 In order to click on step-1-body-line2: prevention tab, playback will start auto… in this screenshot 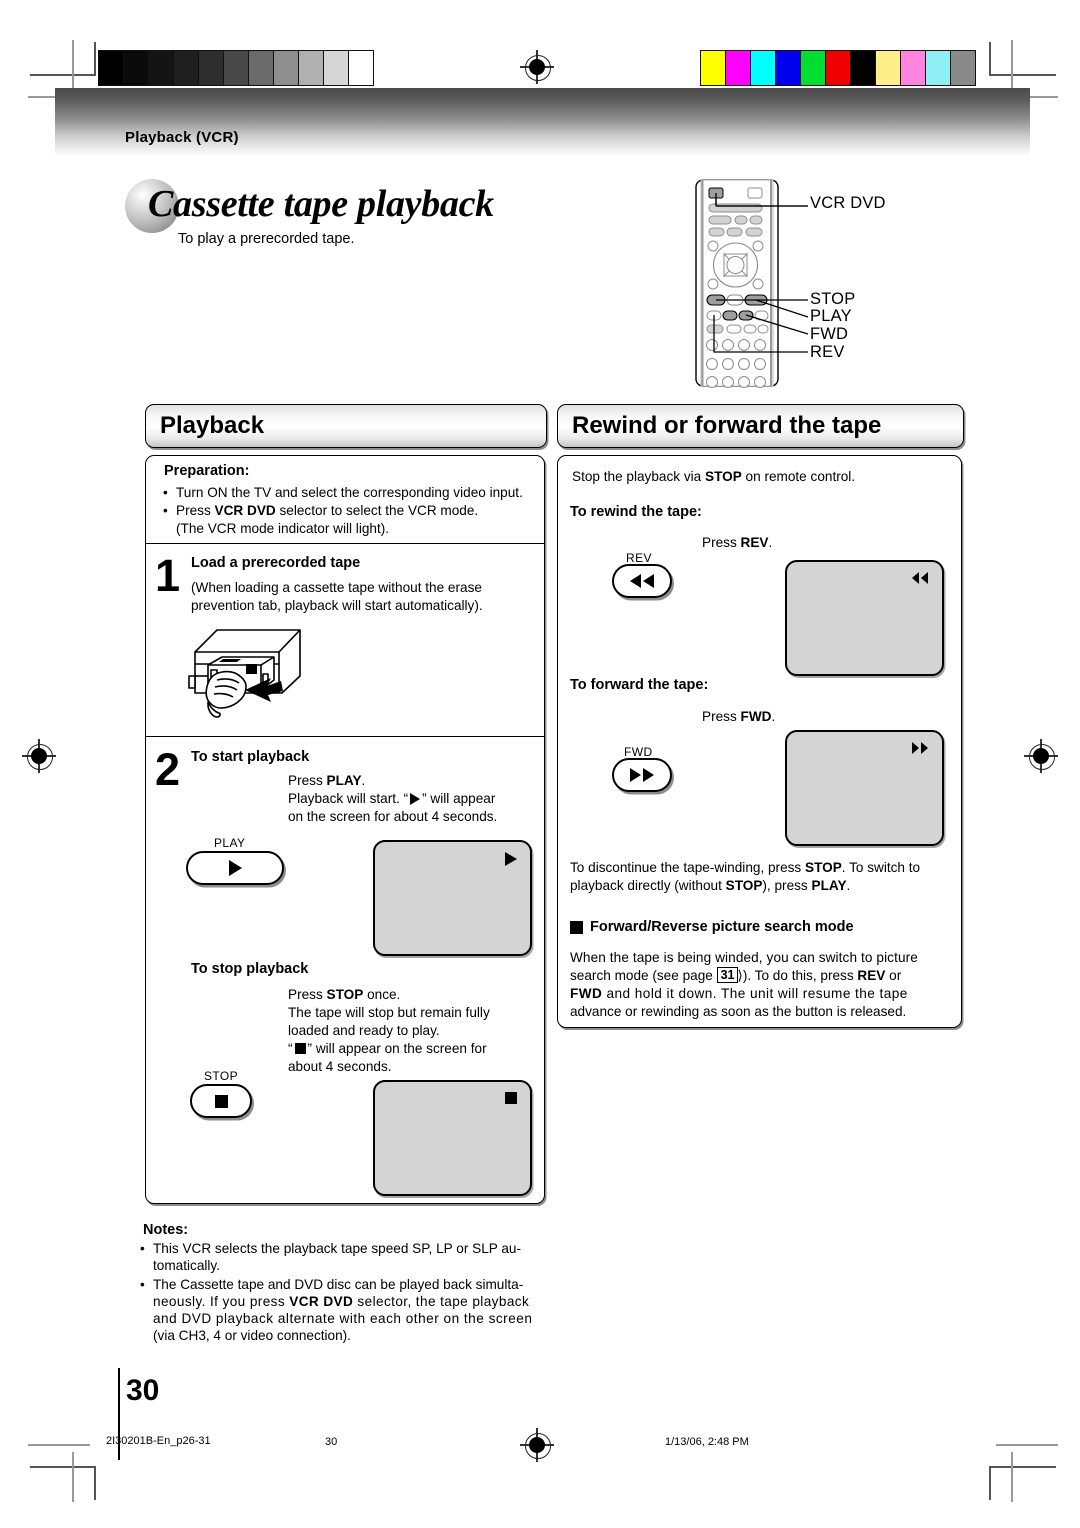, I will do `click(337, 605)`.